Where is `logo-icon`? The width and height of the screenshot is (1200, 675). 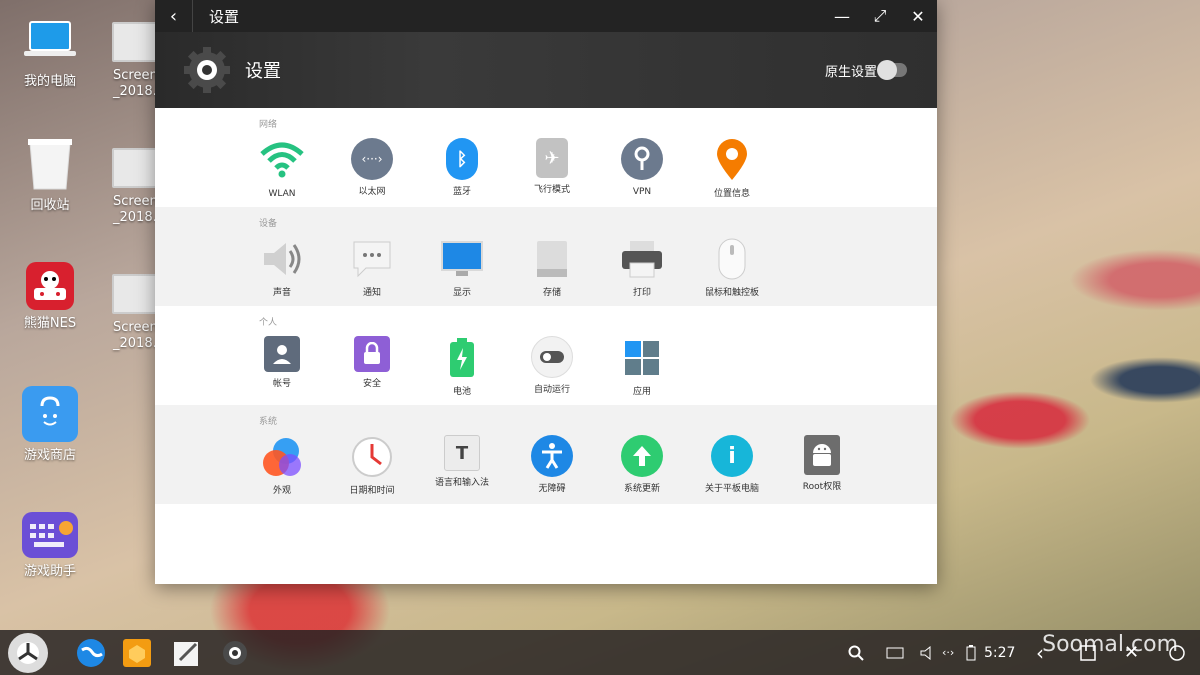 logo-icon is located at coordinates (28, 653).